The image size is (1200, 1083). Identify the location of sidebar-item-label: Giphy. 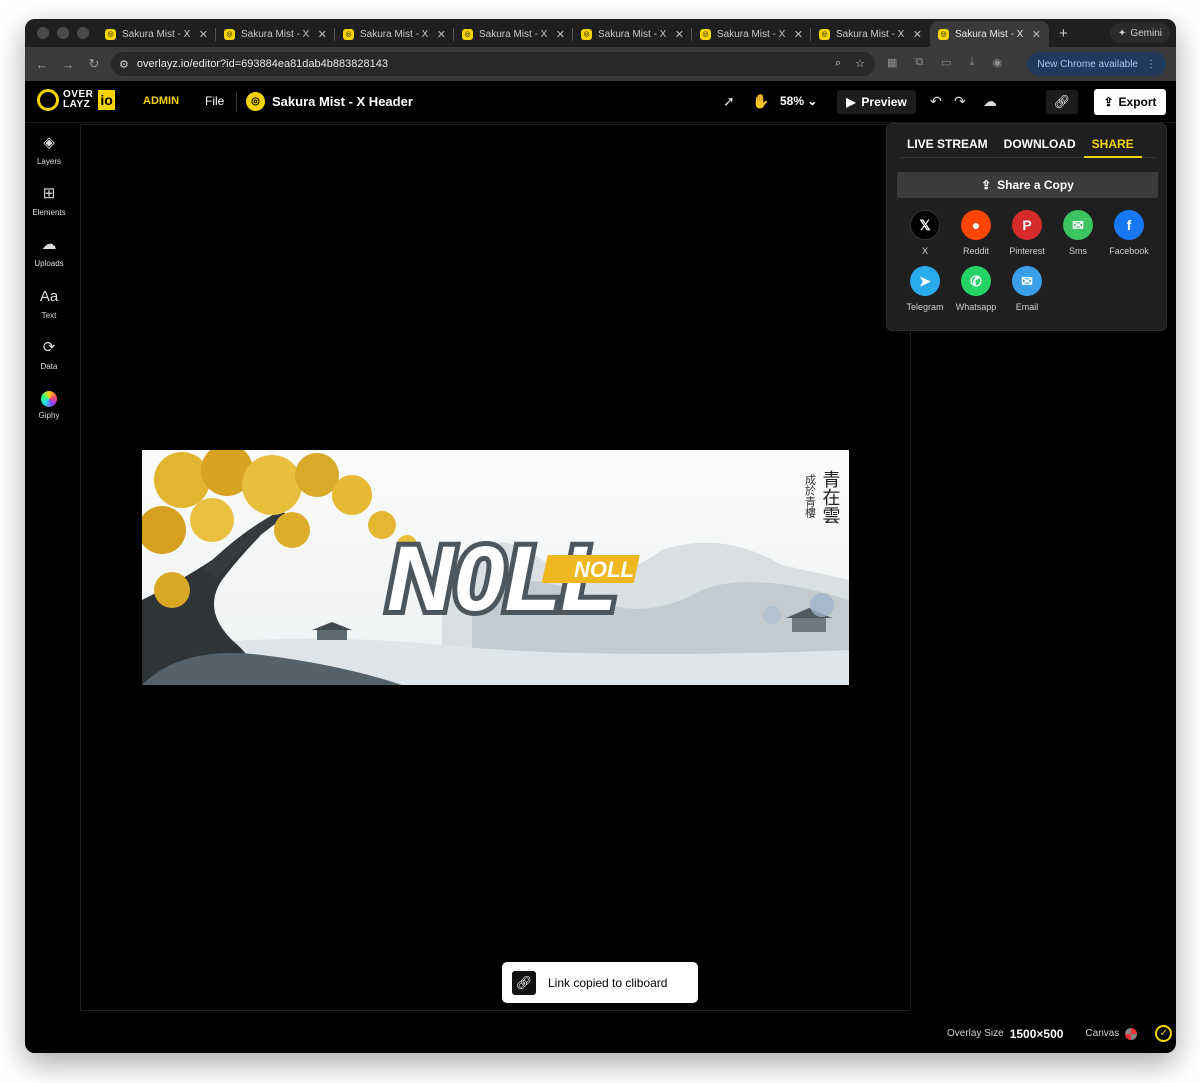
(49, 415).